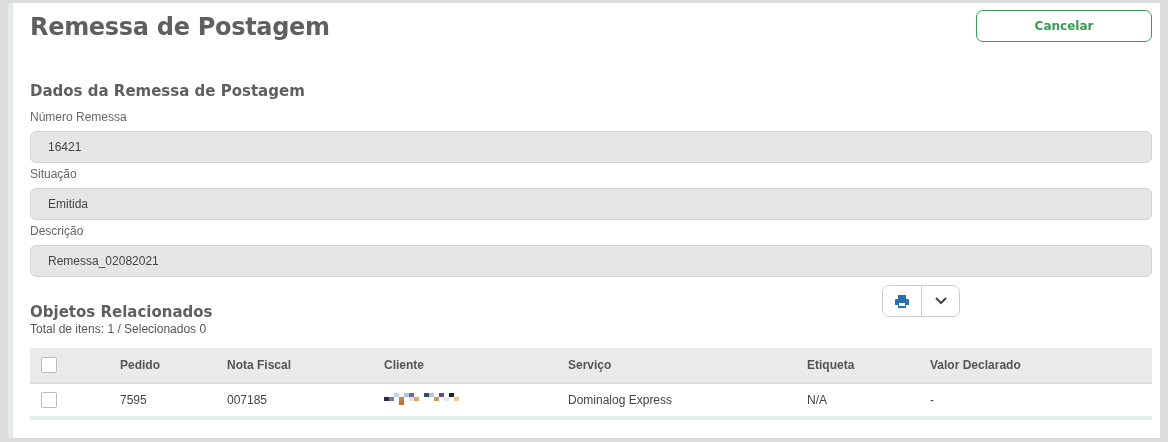 This screenshot has height=442, width=1168. I want to click on table-cell-text: -, so click(932, 400).